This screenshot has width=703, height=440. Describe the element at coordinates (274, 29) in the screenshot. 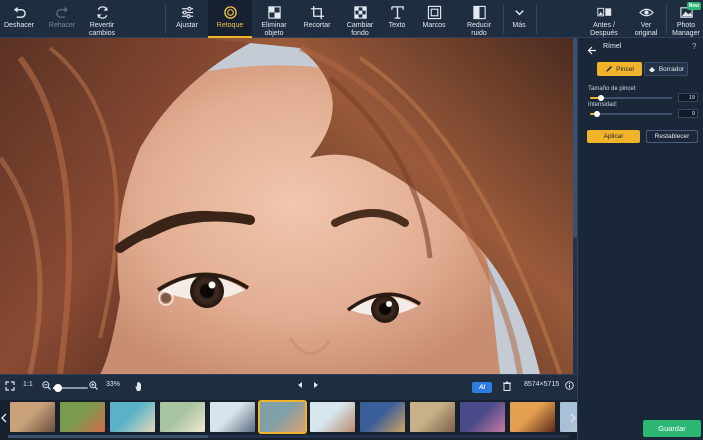

I see `tab-erase-object-label: Eliminar objeto` at that location.